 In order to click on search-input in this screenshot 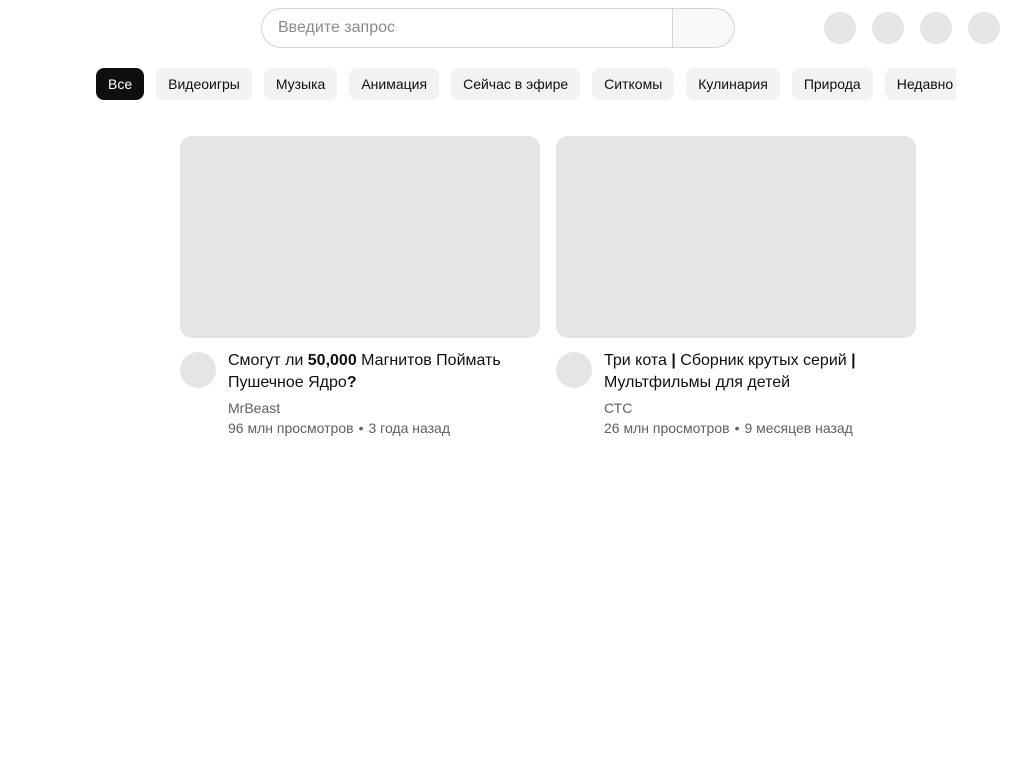, I will do `click(466, 28)`.